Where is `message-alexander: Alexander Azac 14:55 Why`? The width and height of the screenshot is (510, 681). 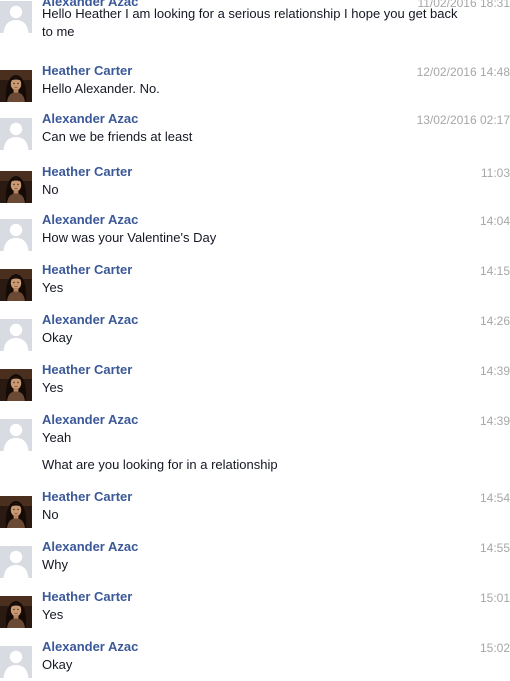
message-alexander: Alexander Azac 14:55 Why is located at coordinates (255, 558).